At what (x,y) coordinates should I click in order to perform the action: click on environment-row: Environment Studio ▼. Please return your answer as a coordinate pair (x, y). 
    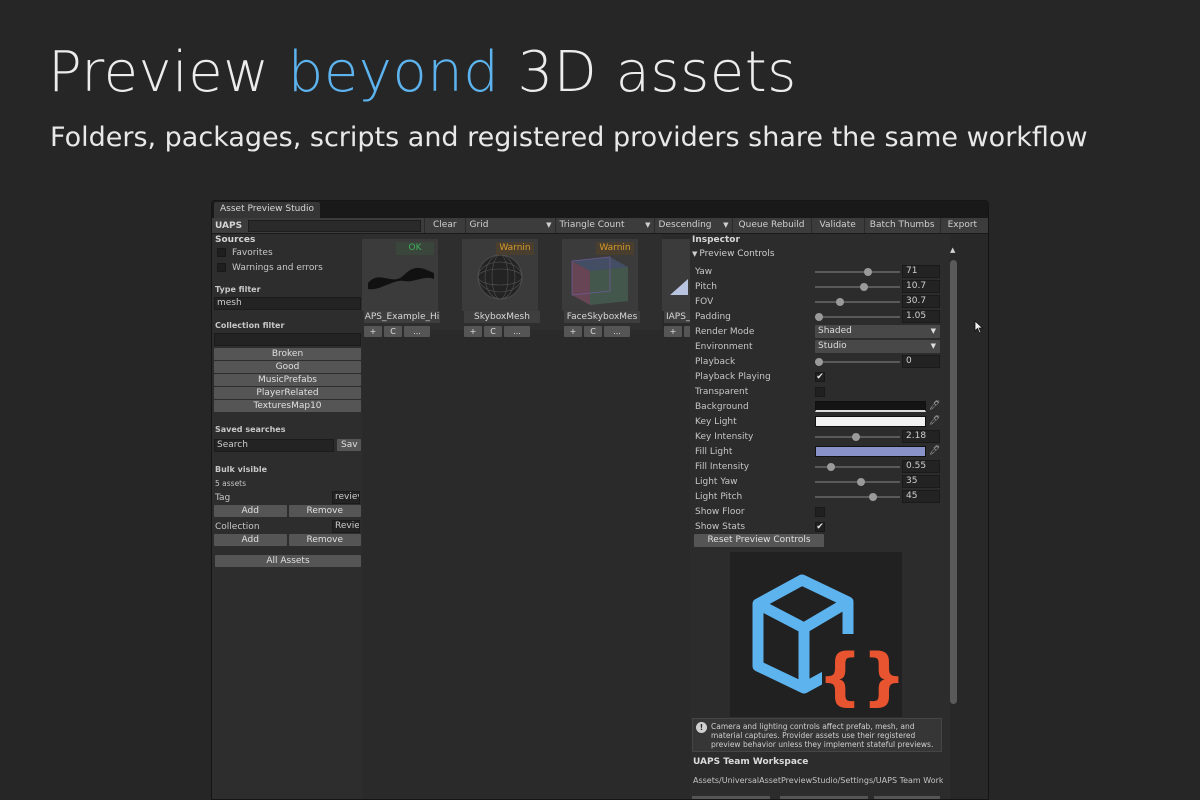
    Looking at the image, I should click on (817, 346).